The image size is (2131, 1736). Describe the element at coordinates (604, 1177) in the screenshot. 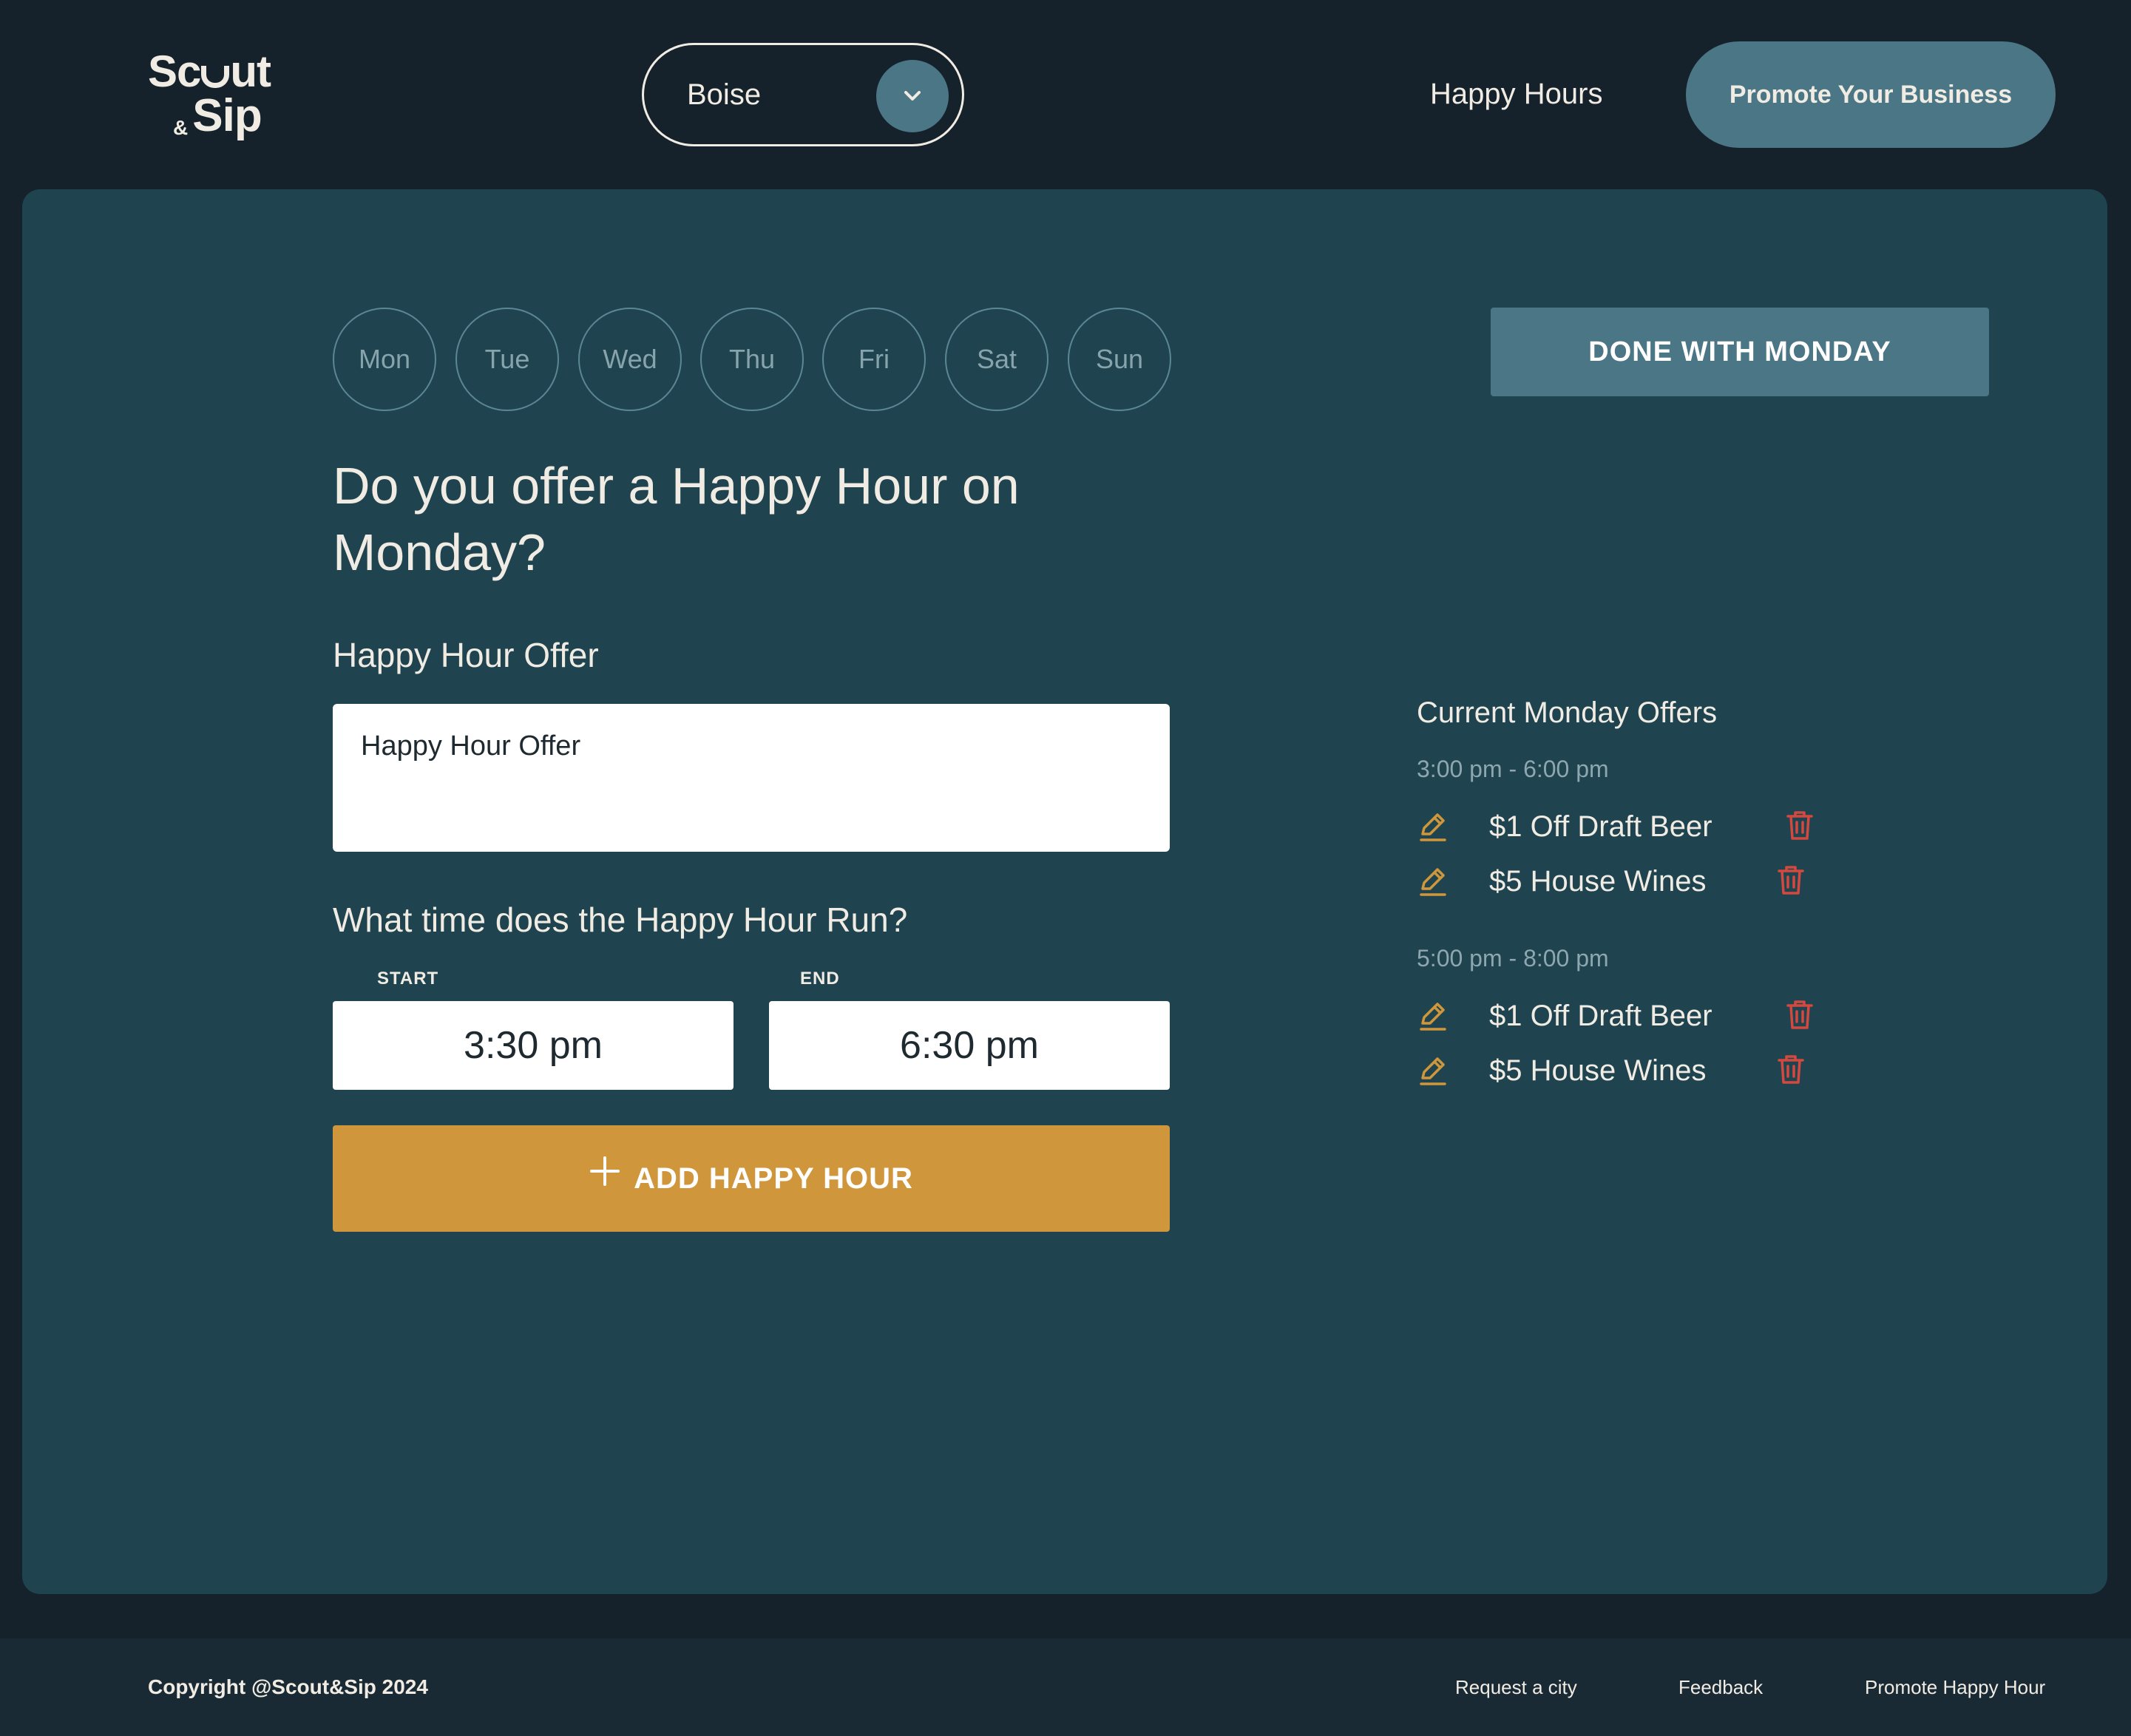

I see `plus-icon` at that location.